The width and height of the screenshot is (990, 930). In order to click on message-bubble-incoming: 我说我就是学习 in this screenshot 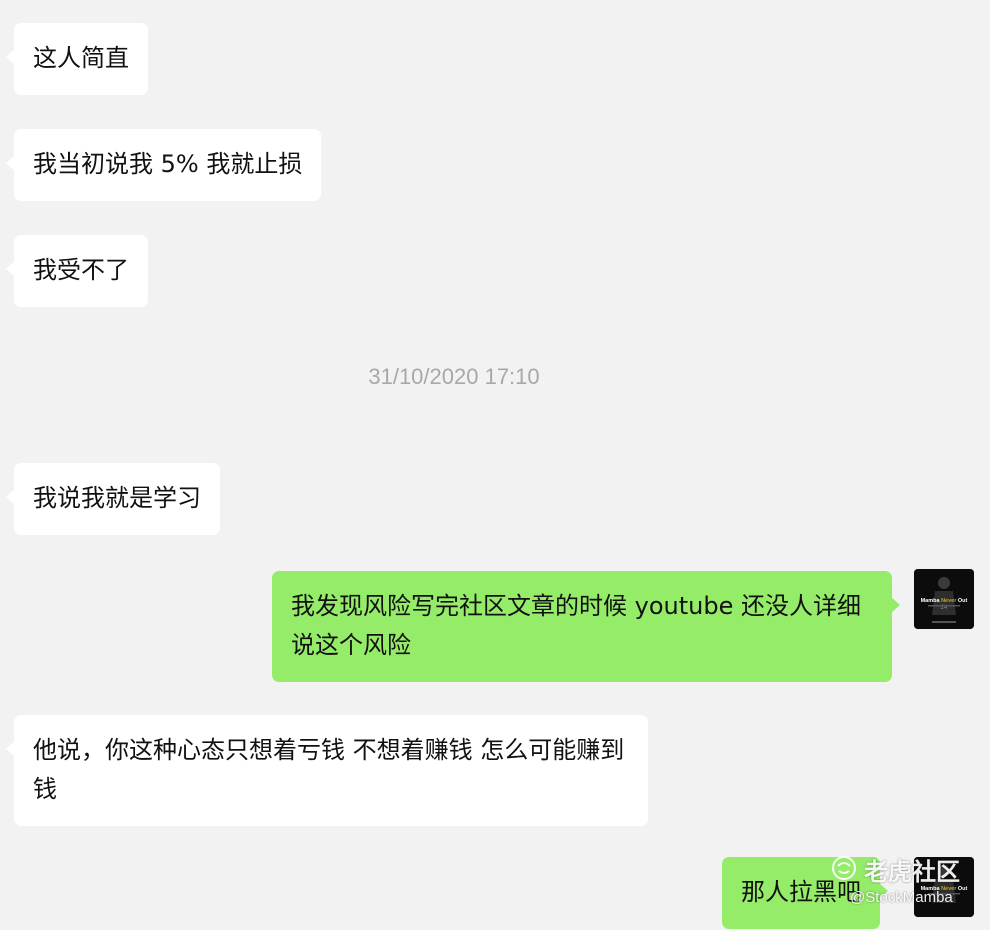, I will do `click(113, 499)`.